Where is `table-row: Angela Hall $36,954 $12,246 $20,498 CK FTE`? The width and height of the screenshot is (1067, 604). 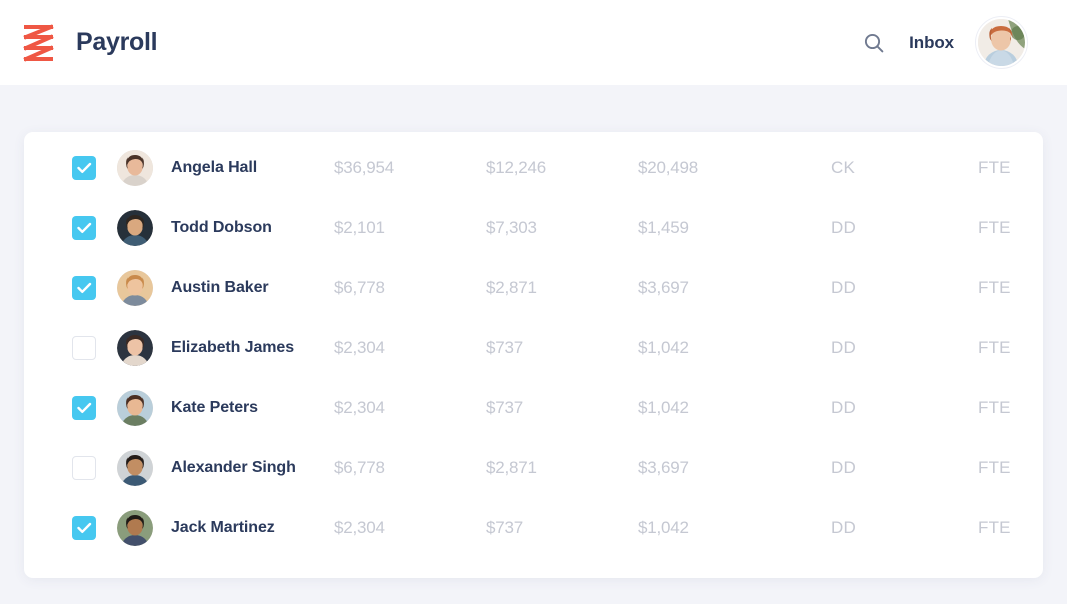
table-row: Angela Hall $36,954 $12,246 $20,498 CK FTE is located at coordinates (533, 168).